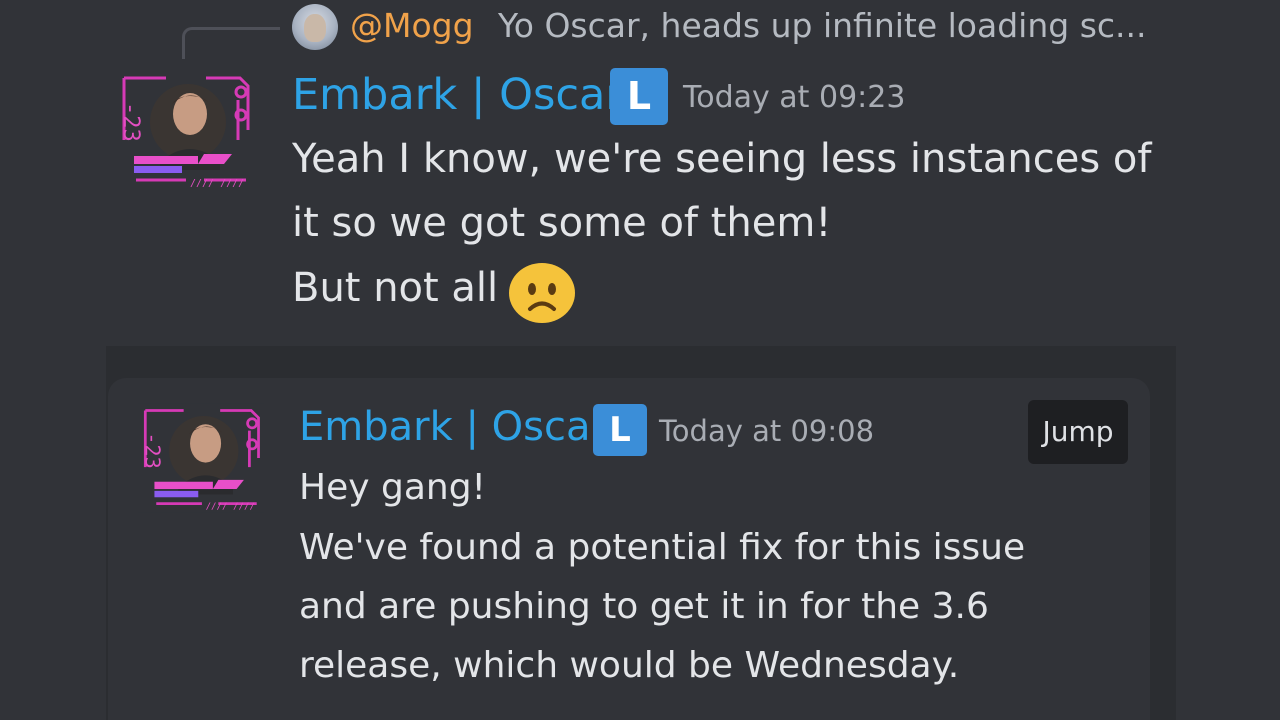 The image size is (1280, 720). Describe the element at coordinates (562, 223) in the screenshot. I see `message-line: it so we got some of them!` at that location.